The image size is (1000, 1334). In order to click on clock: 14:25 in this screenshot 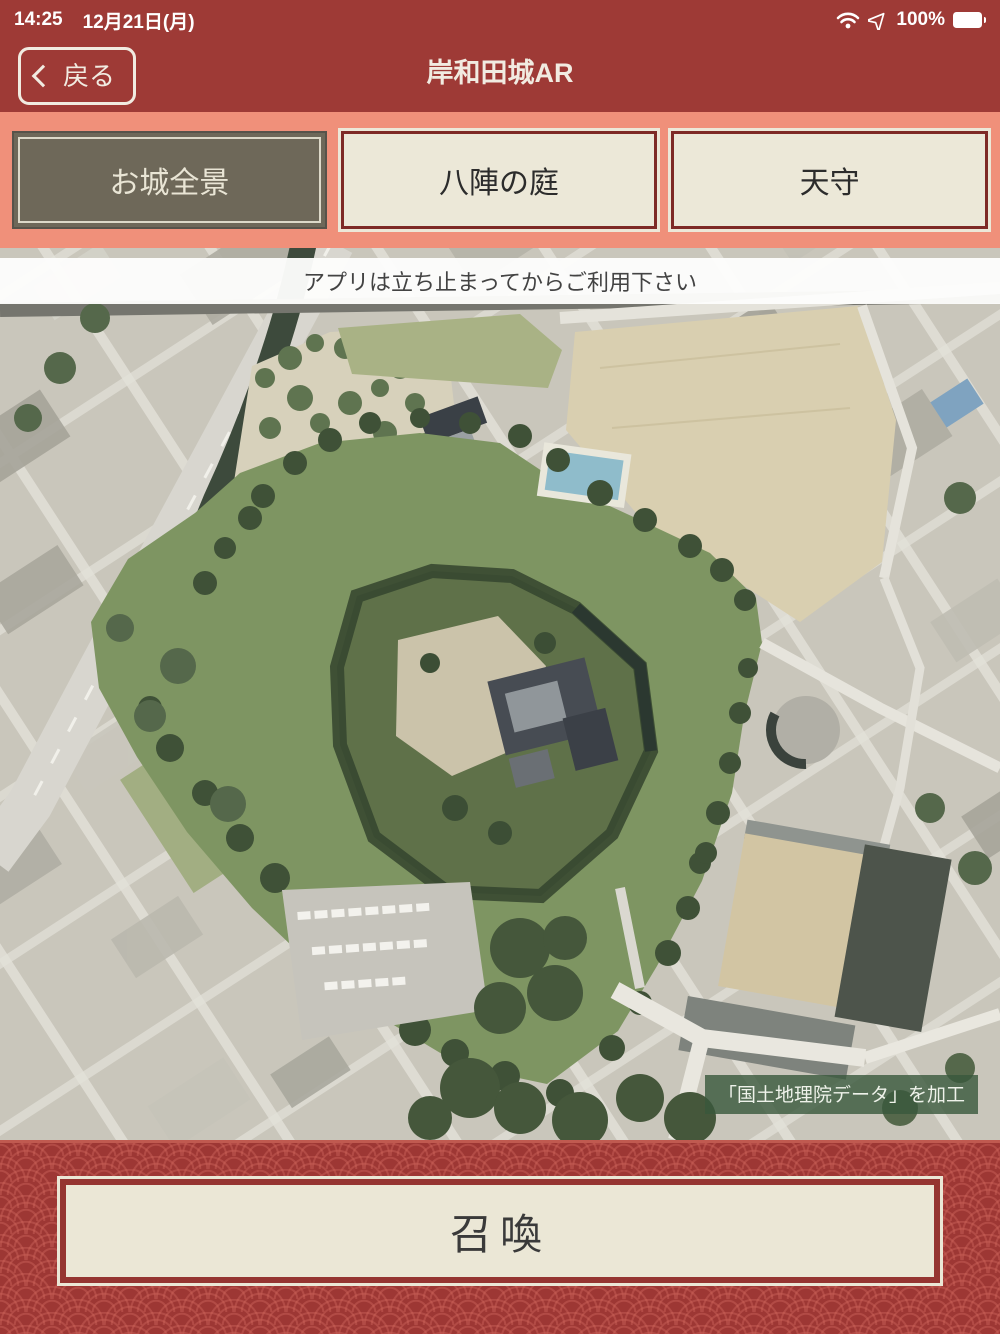, I will do `click(38, 19)`.